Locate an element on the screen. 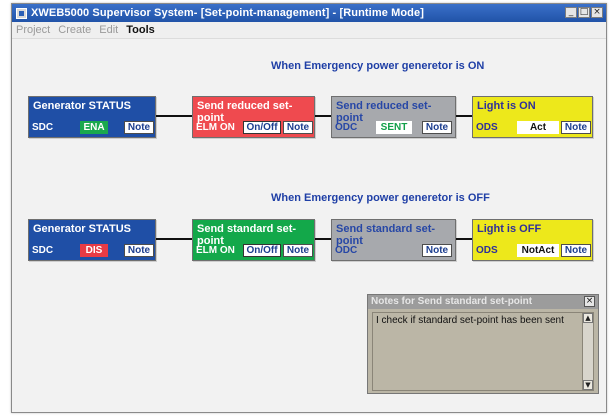 Image resolution: width=616 pixels, height=417 pixels. block-title: Light is ON is located at coordinates (506, 106).